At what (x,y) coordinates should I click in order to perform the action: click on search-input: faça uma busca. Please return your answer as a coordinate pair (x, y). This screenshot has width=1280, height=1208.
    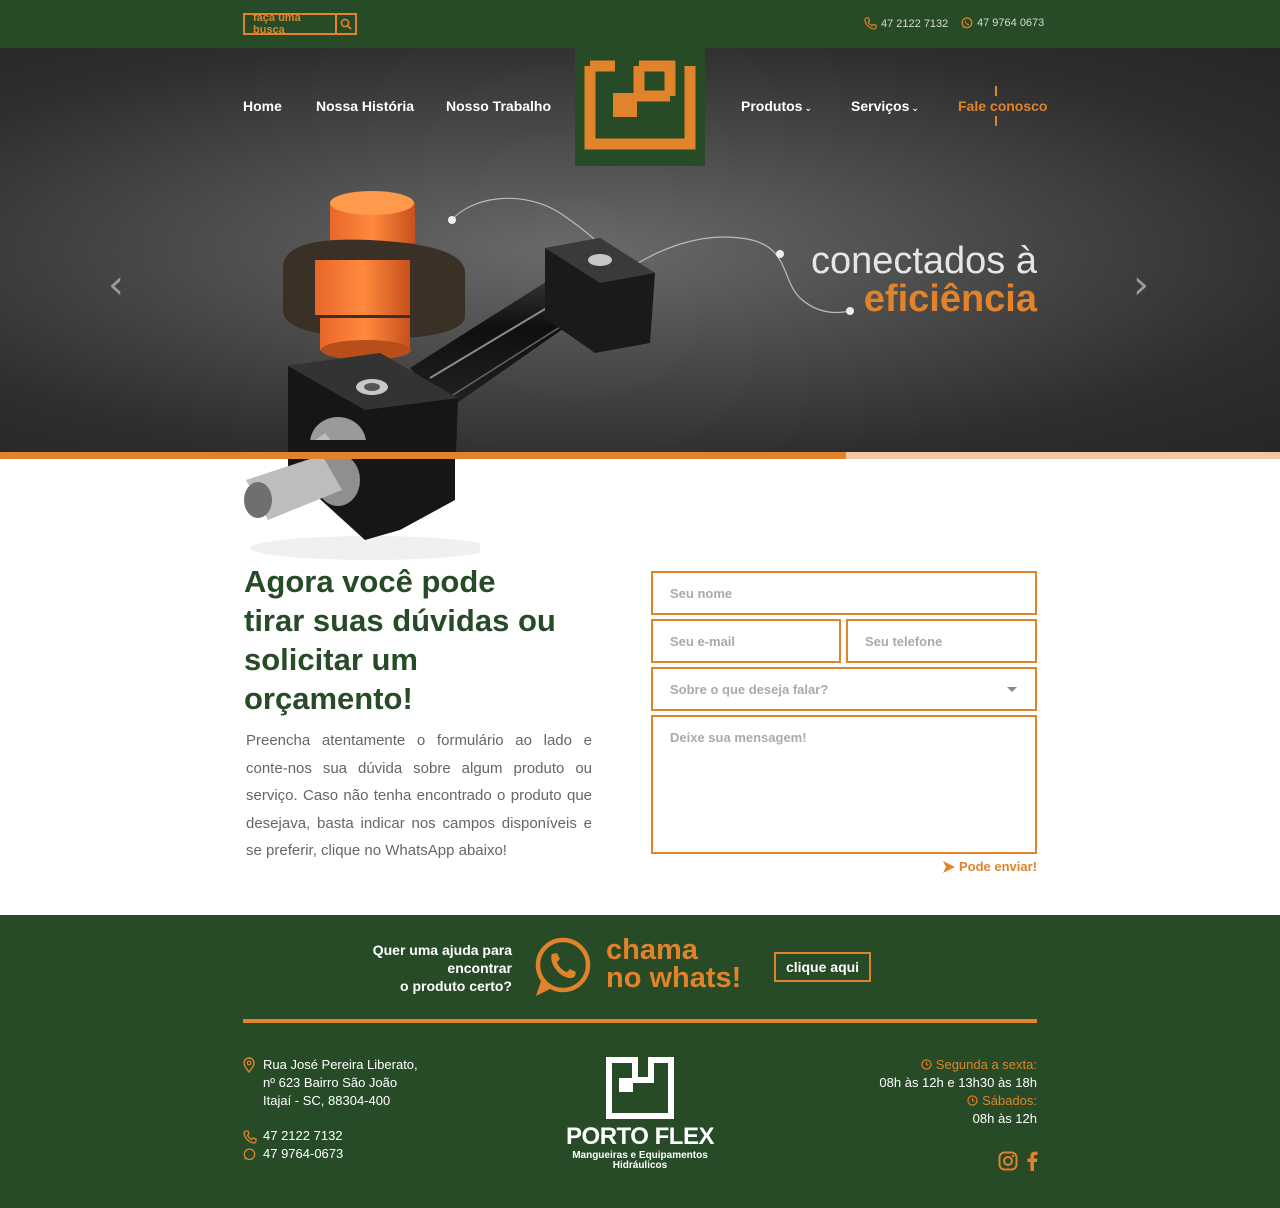
    Looking at the image, I should click on (290, 24).